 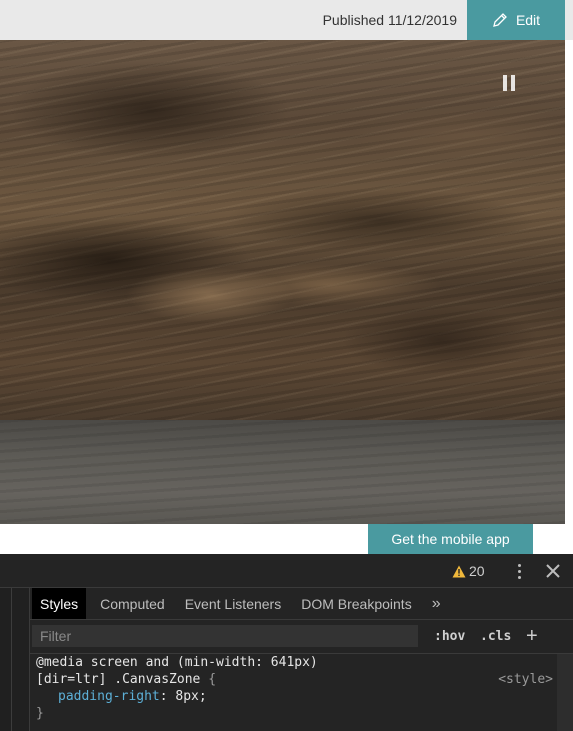 What do you see at coordinates (468, 571) in the screenshot?
I see `warnings-counter: 20` at bounding box center [468, 571].